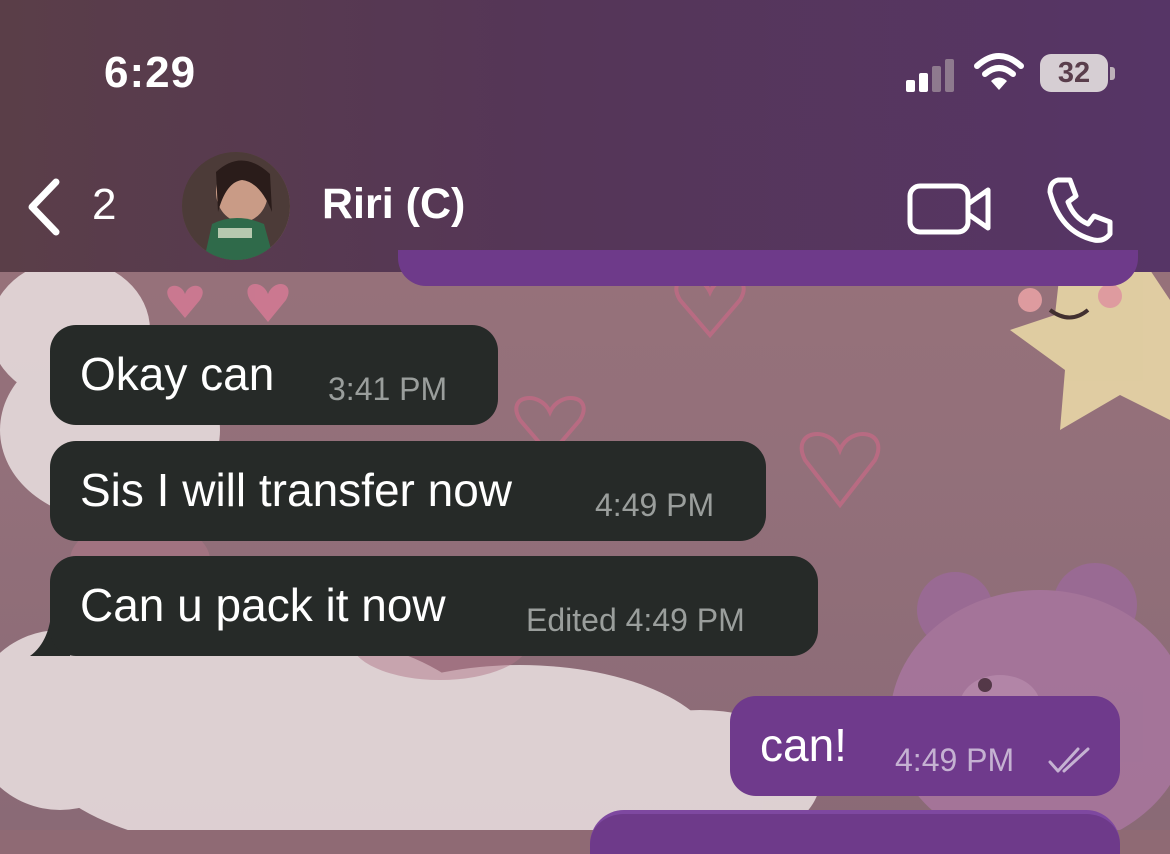 The width and height of the screenshot is (1170, 854). I want to click on message-text: Can u pack it now, so click(263, 605).